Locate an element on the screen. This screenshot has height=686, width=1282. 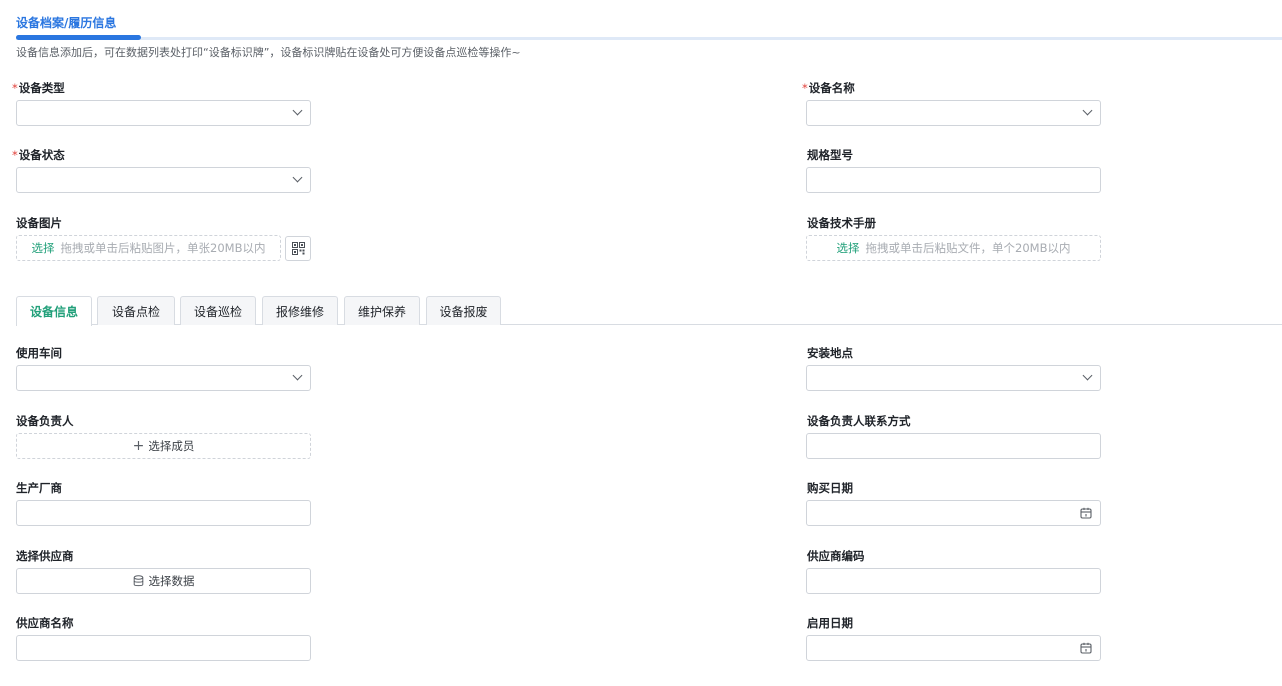
spec-model-input is located at coordinates (953, 180).